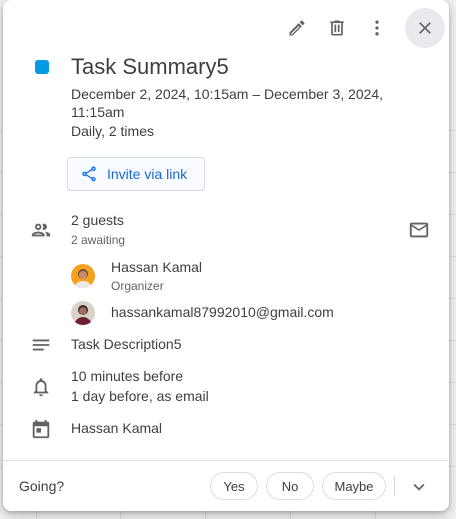  I want to click on notification-item: 1 day before, as email, so click(140, 396).